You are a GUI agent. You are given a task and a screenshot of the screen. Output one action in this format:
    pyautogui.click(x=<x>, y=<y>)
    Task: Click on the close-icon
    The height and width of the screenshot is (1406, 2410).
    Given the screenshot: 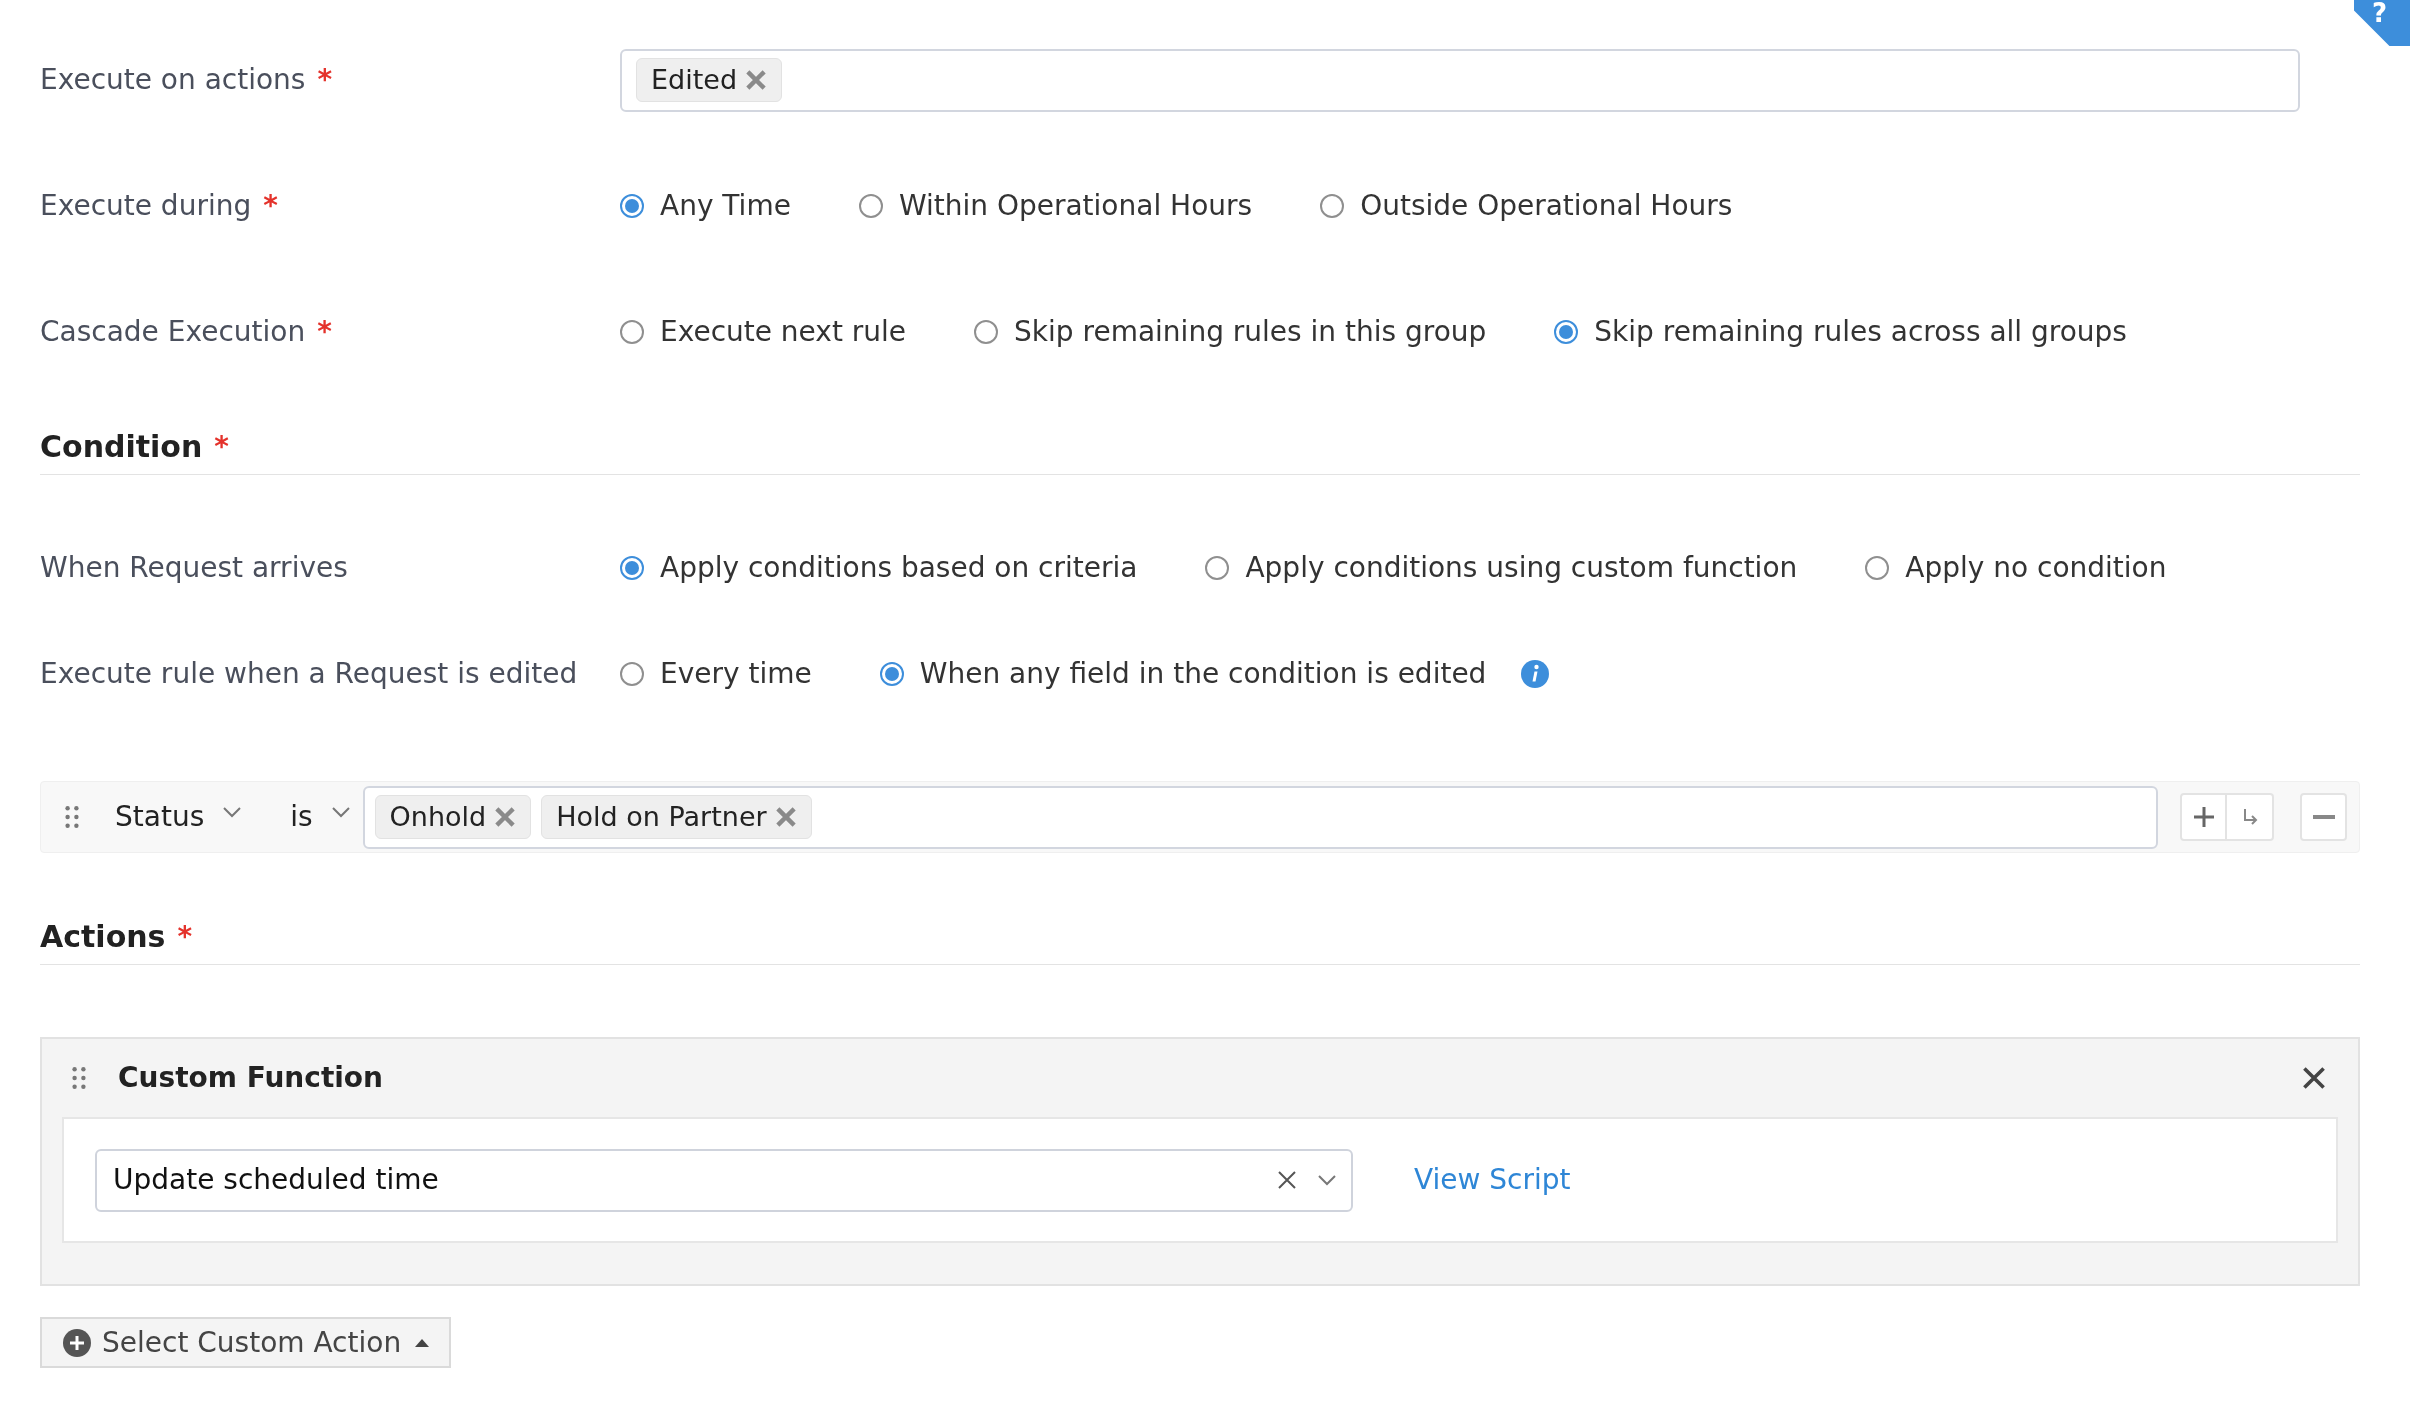 What is the action you would take?
    pyautogui.click(x=2314, y=1078)
    